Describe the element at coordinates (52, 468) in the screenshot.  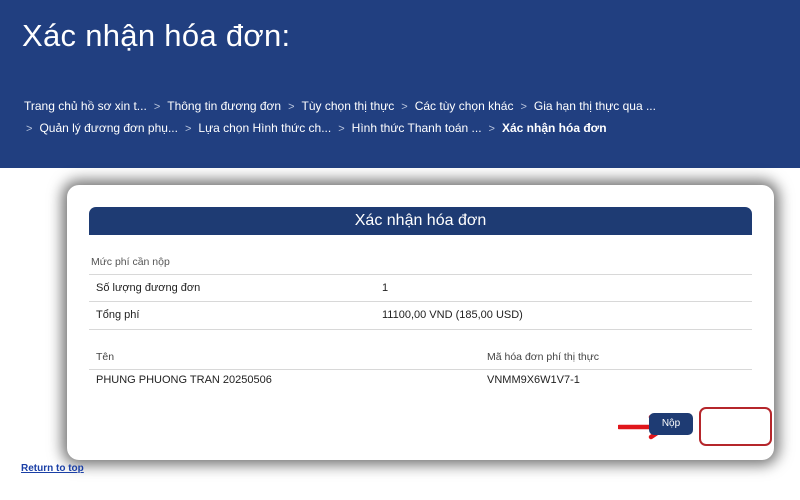
I see `return-to-top-link: Return to top` at that location.